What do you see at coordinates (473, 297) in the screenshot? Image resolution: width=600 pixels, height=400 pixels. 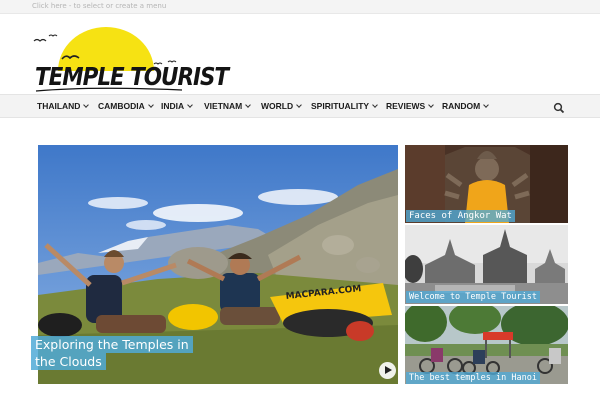 I see `side-post-2-title: Welcome to Temple Tourist` at bounding box center [473, 297].